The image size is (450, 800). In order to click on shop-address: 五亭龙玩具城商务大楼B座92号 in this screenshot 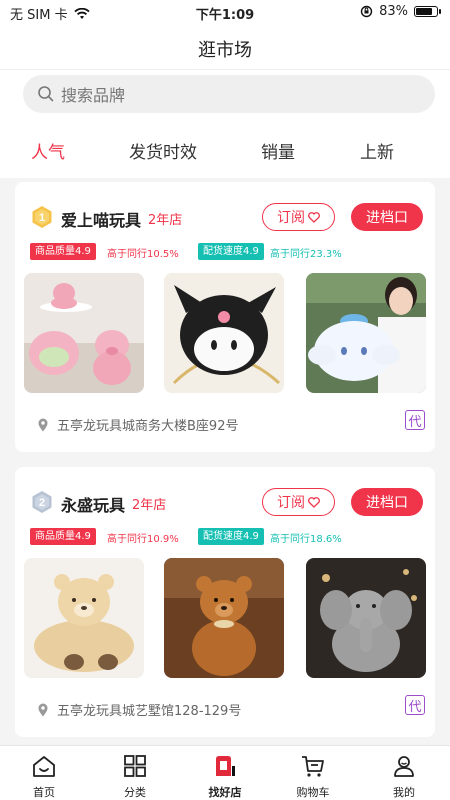, I will do `click(148, 426)`.